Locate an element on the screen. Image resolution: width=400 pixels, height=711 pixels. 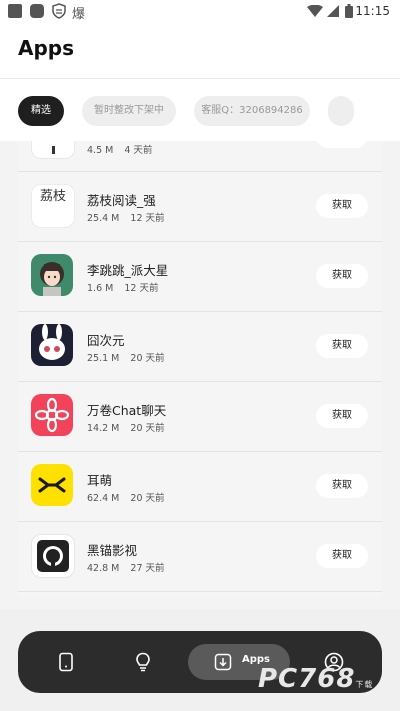
download-icon is located at coordinates (223, 662).